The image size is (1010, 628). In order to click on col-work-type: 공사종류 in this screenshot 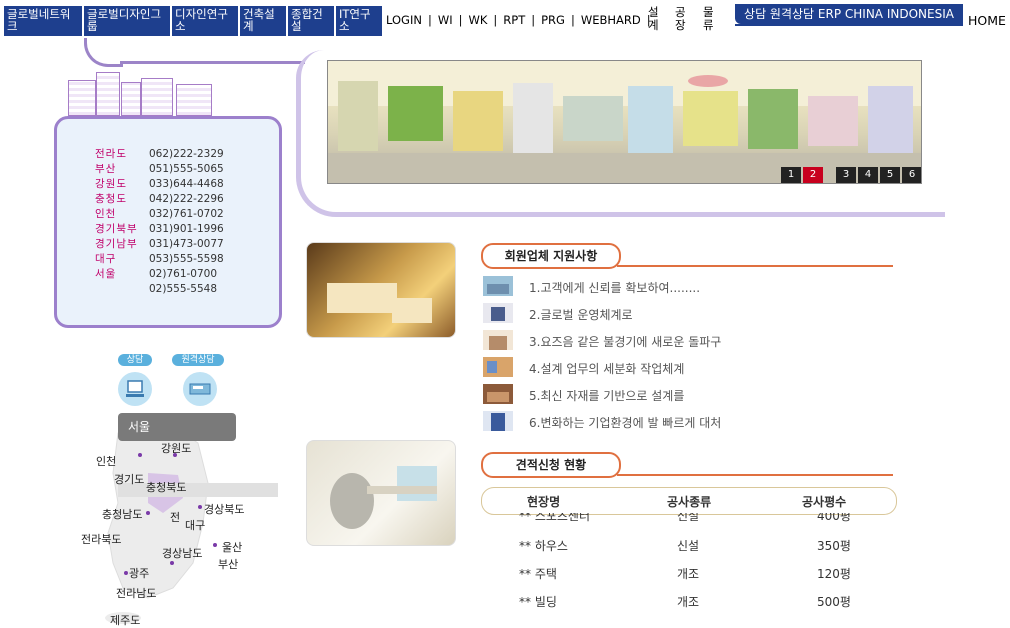, I will do `click(689, 502)`.